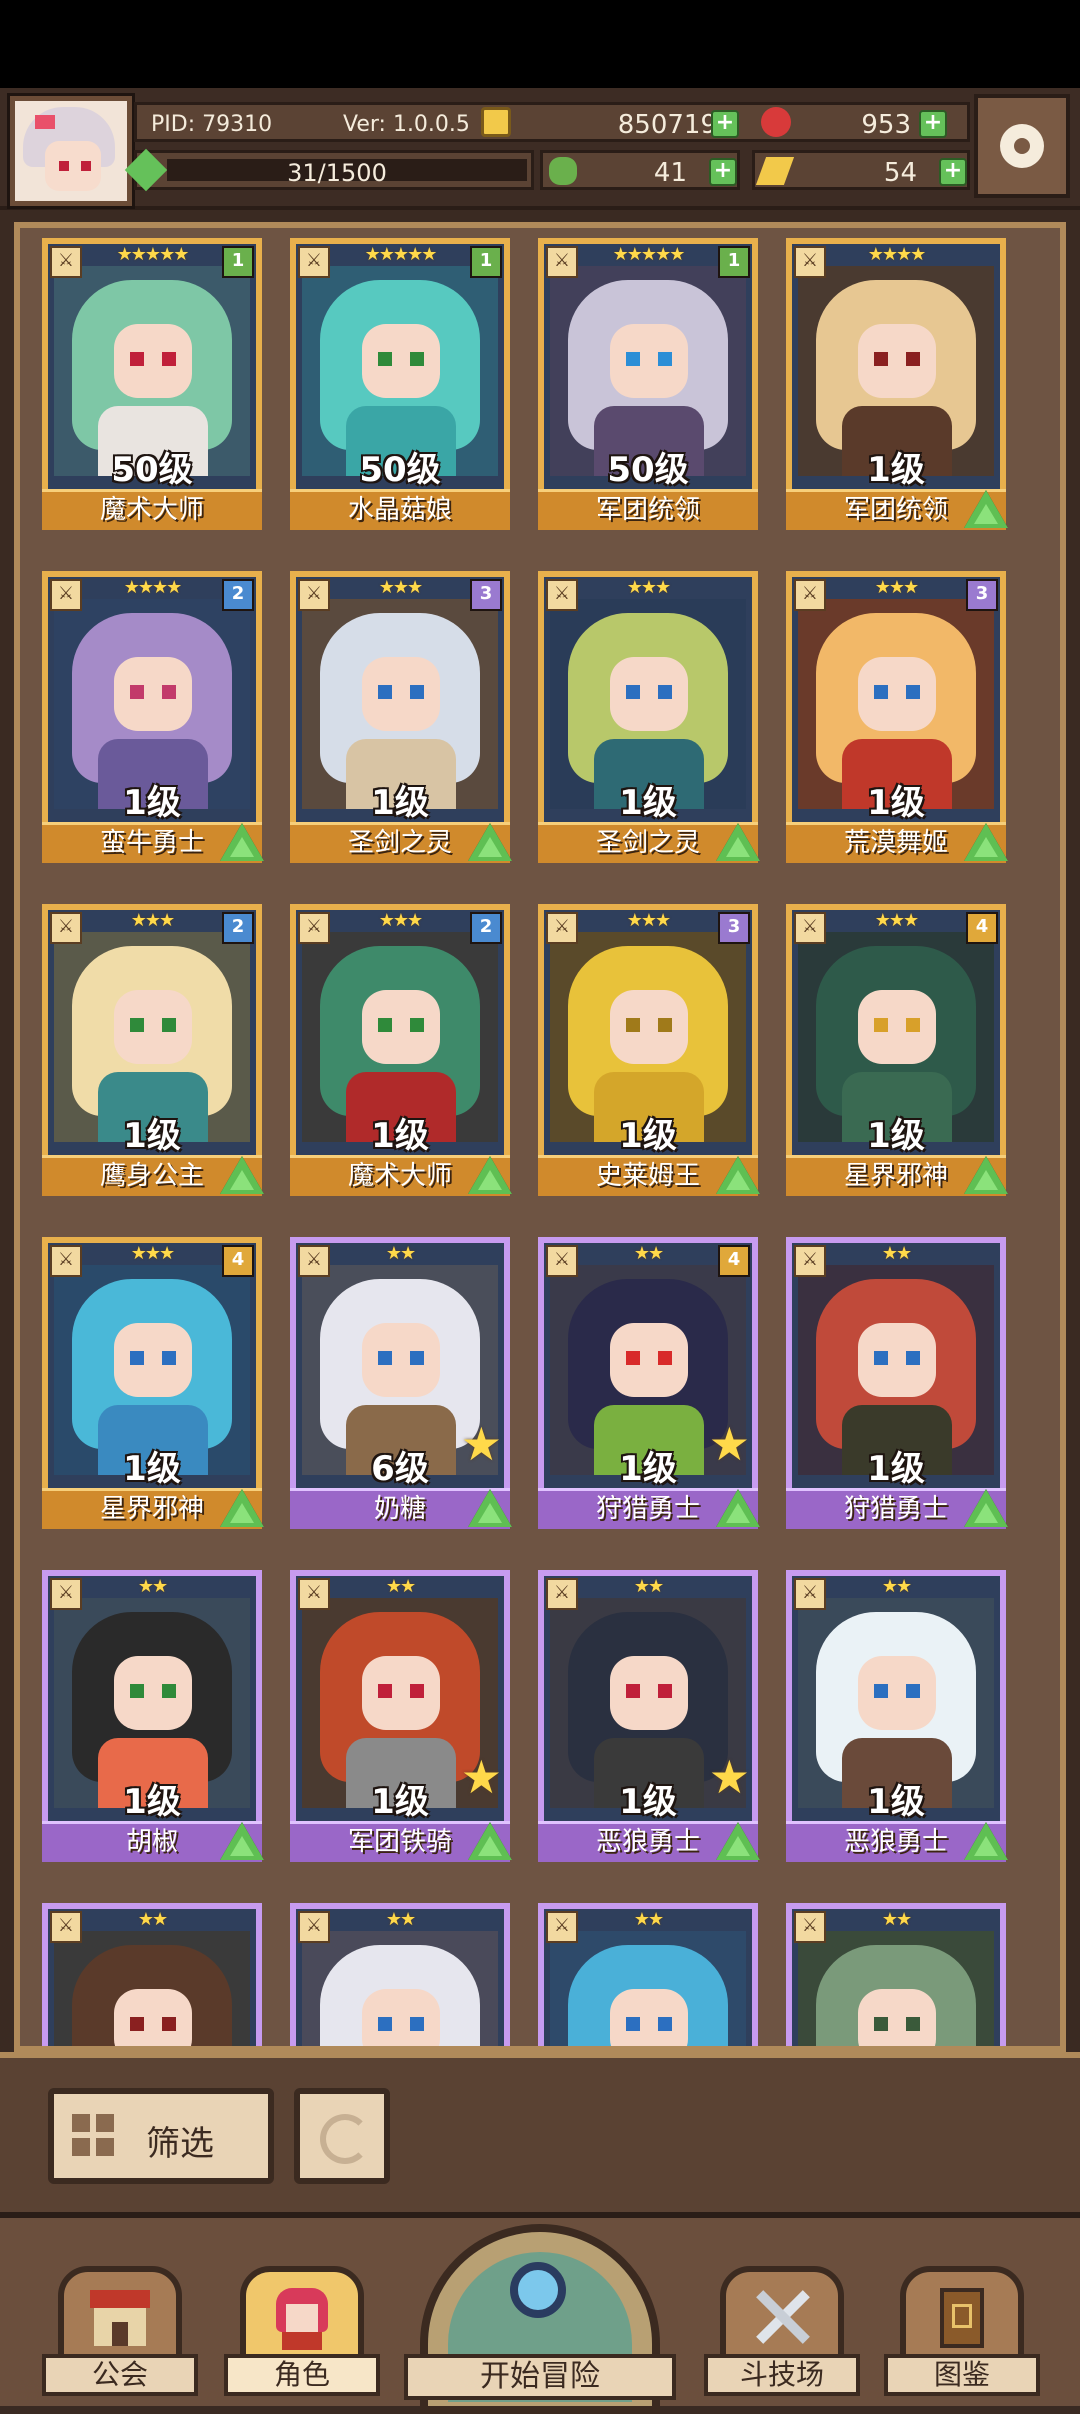 The width and height of the screenshot is (1080, 2414). What do you see at coordinates (649, 1050) in the screenshot?
I see `character-card: ⚔ ★★★ 3 1级 史莱姆王` at bounding box center [649, 1050].